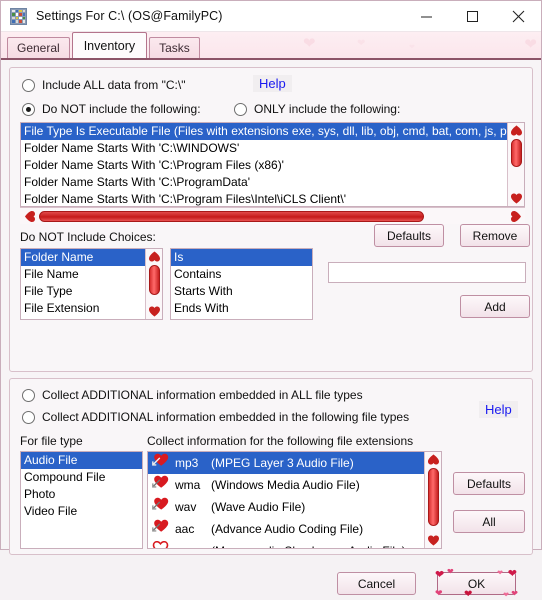  I want to click on remove-button-label: Remove, so click(495, 236).